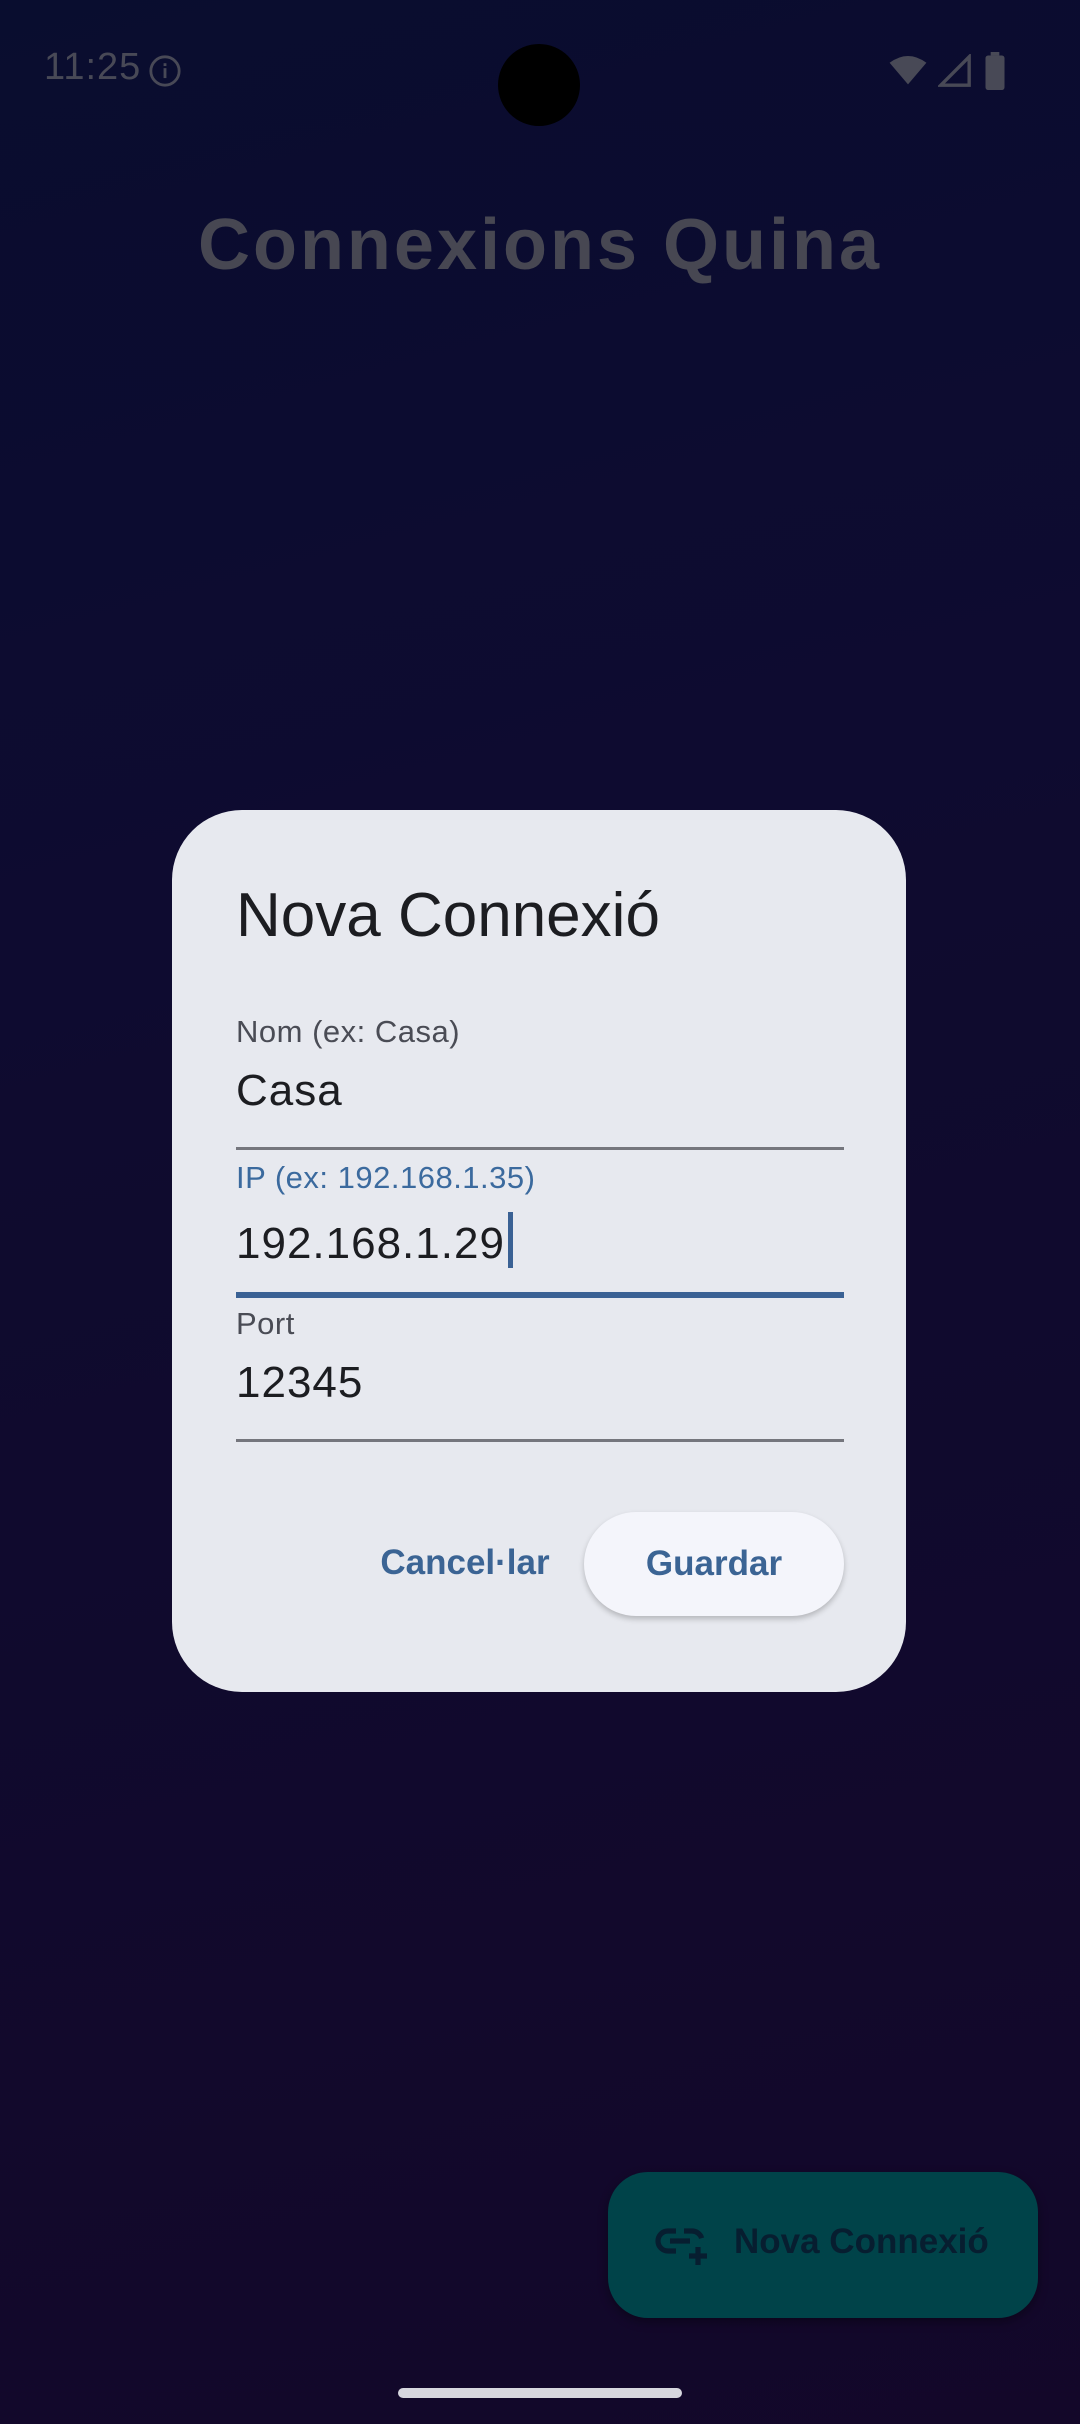  I want to click on port-field-underline, so click(540, 1440).